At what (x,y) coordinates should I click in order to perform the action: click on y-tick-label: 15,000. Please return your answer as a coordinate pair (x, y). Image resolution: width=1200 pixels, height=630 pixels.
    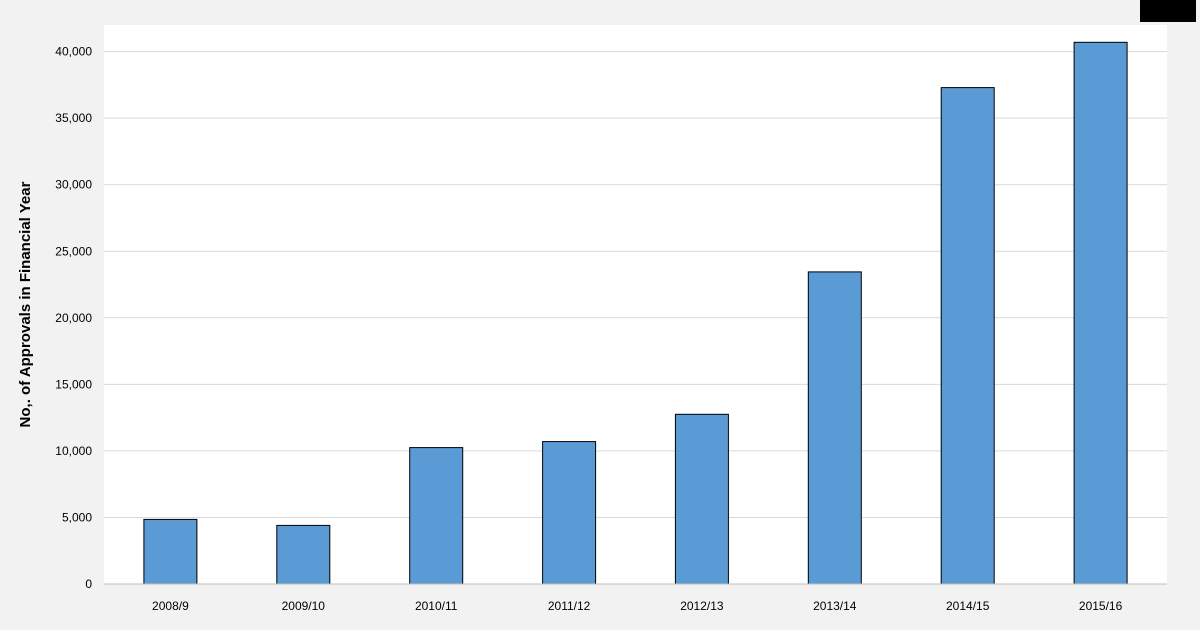
    Looking at the image, I should click on (73, 384).